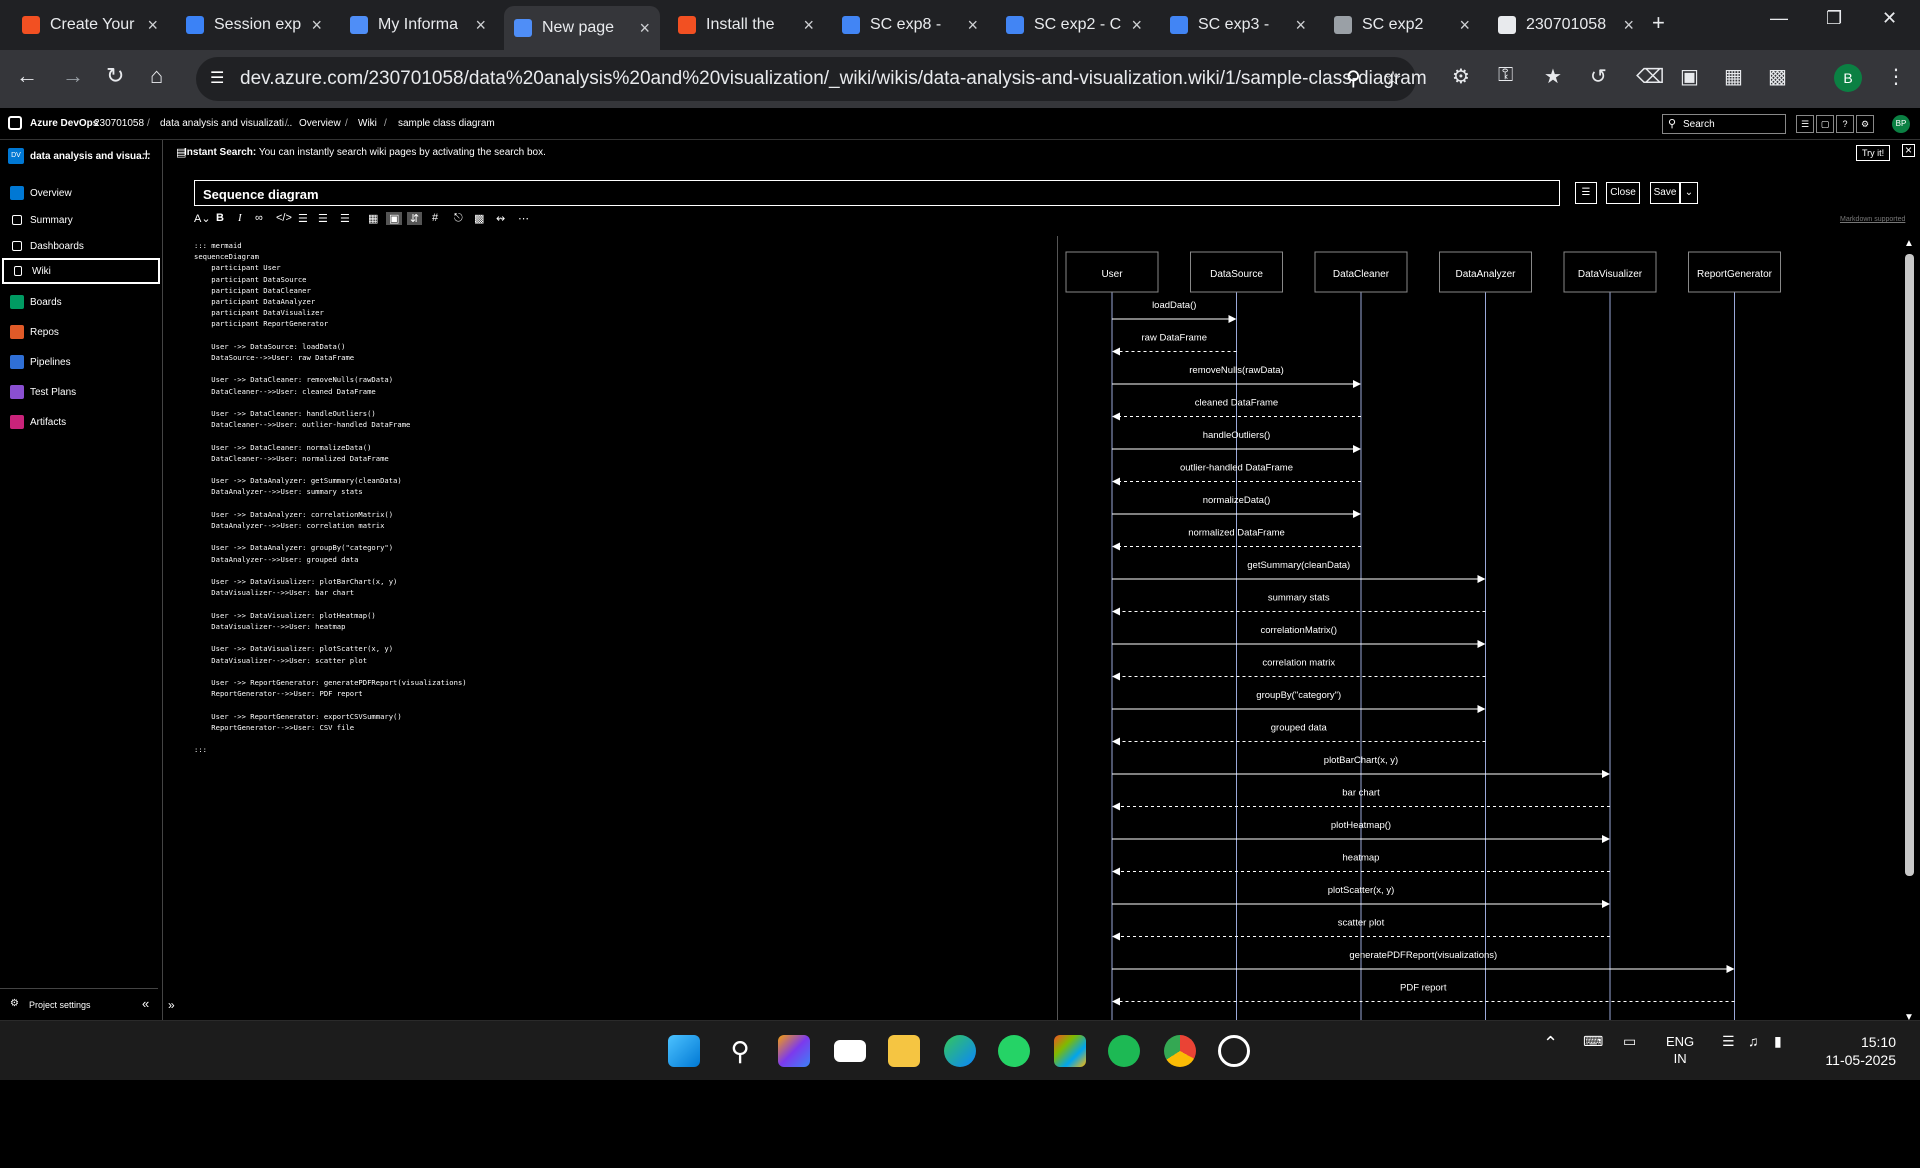  What do you see at coordinates (910, 25) in the screenshot?
I see `browser-tab: SC exp8 - ×` at bounding box center [910, 25].